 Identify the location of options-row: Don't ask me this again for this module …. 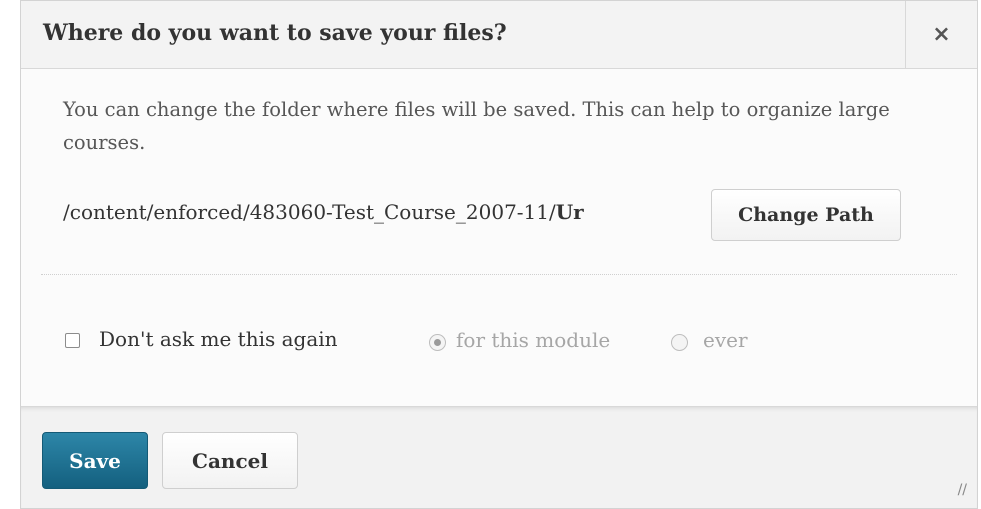
(503, 342).